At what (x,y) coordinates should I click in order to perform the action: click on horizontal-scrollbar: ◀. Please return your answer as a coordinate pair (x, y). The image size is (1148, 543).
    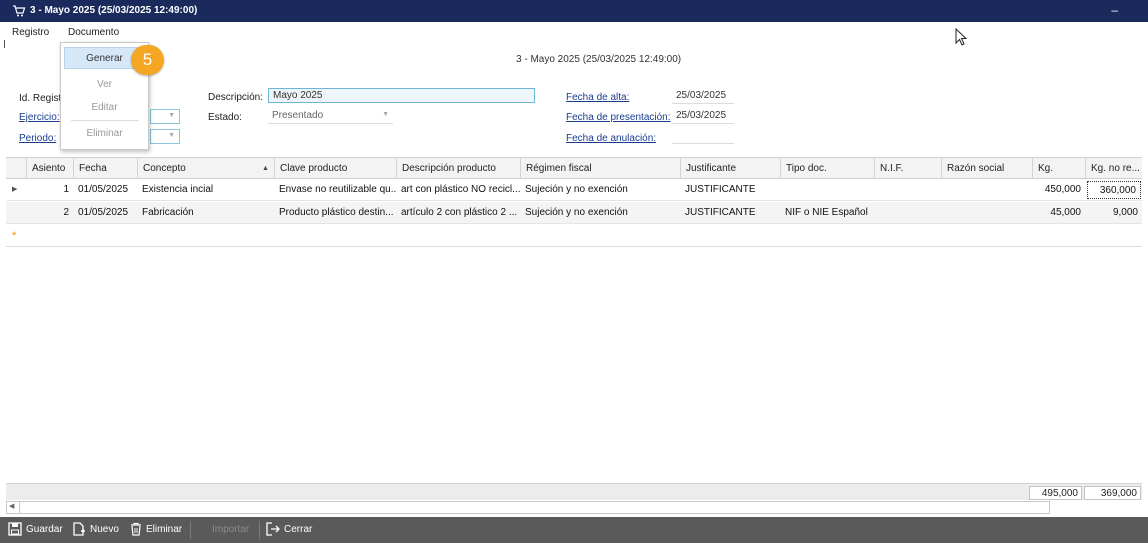
    Looking at the image, I should click on (528, 507).